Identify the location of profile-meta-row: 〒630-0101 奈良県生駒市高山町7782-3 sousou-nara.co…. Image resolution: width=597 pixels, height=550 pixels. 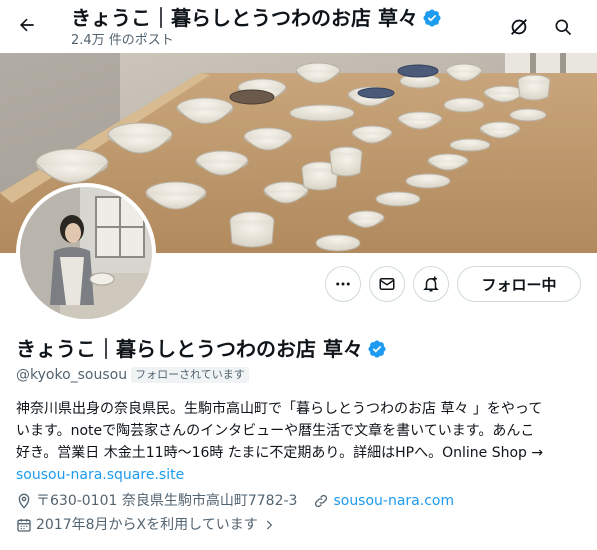
(235, 501).